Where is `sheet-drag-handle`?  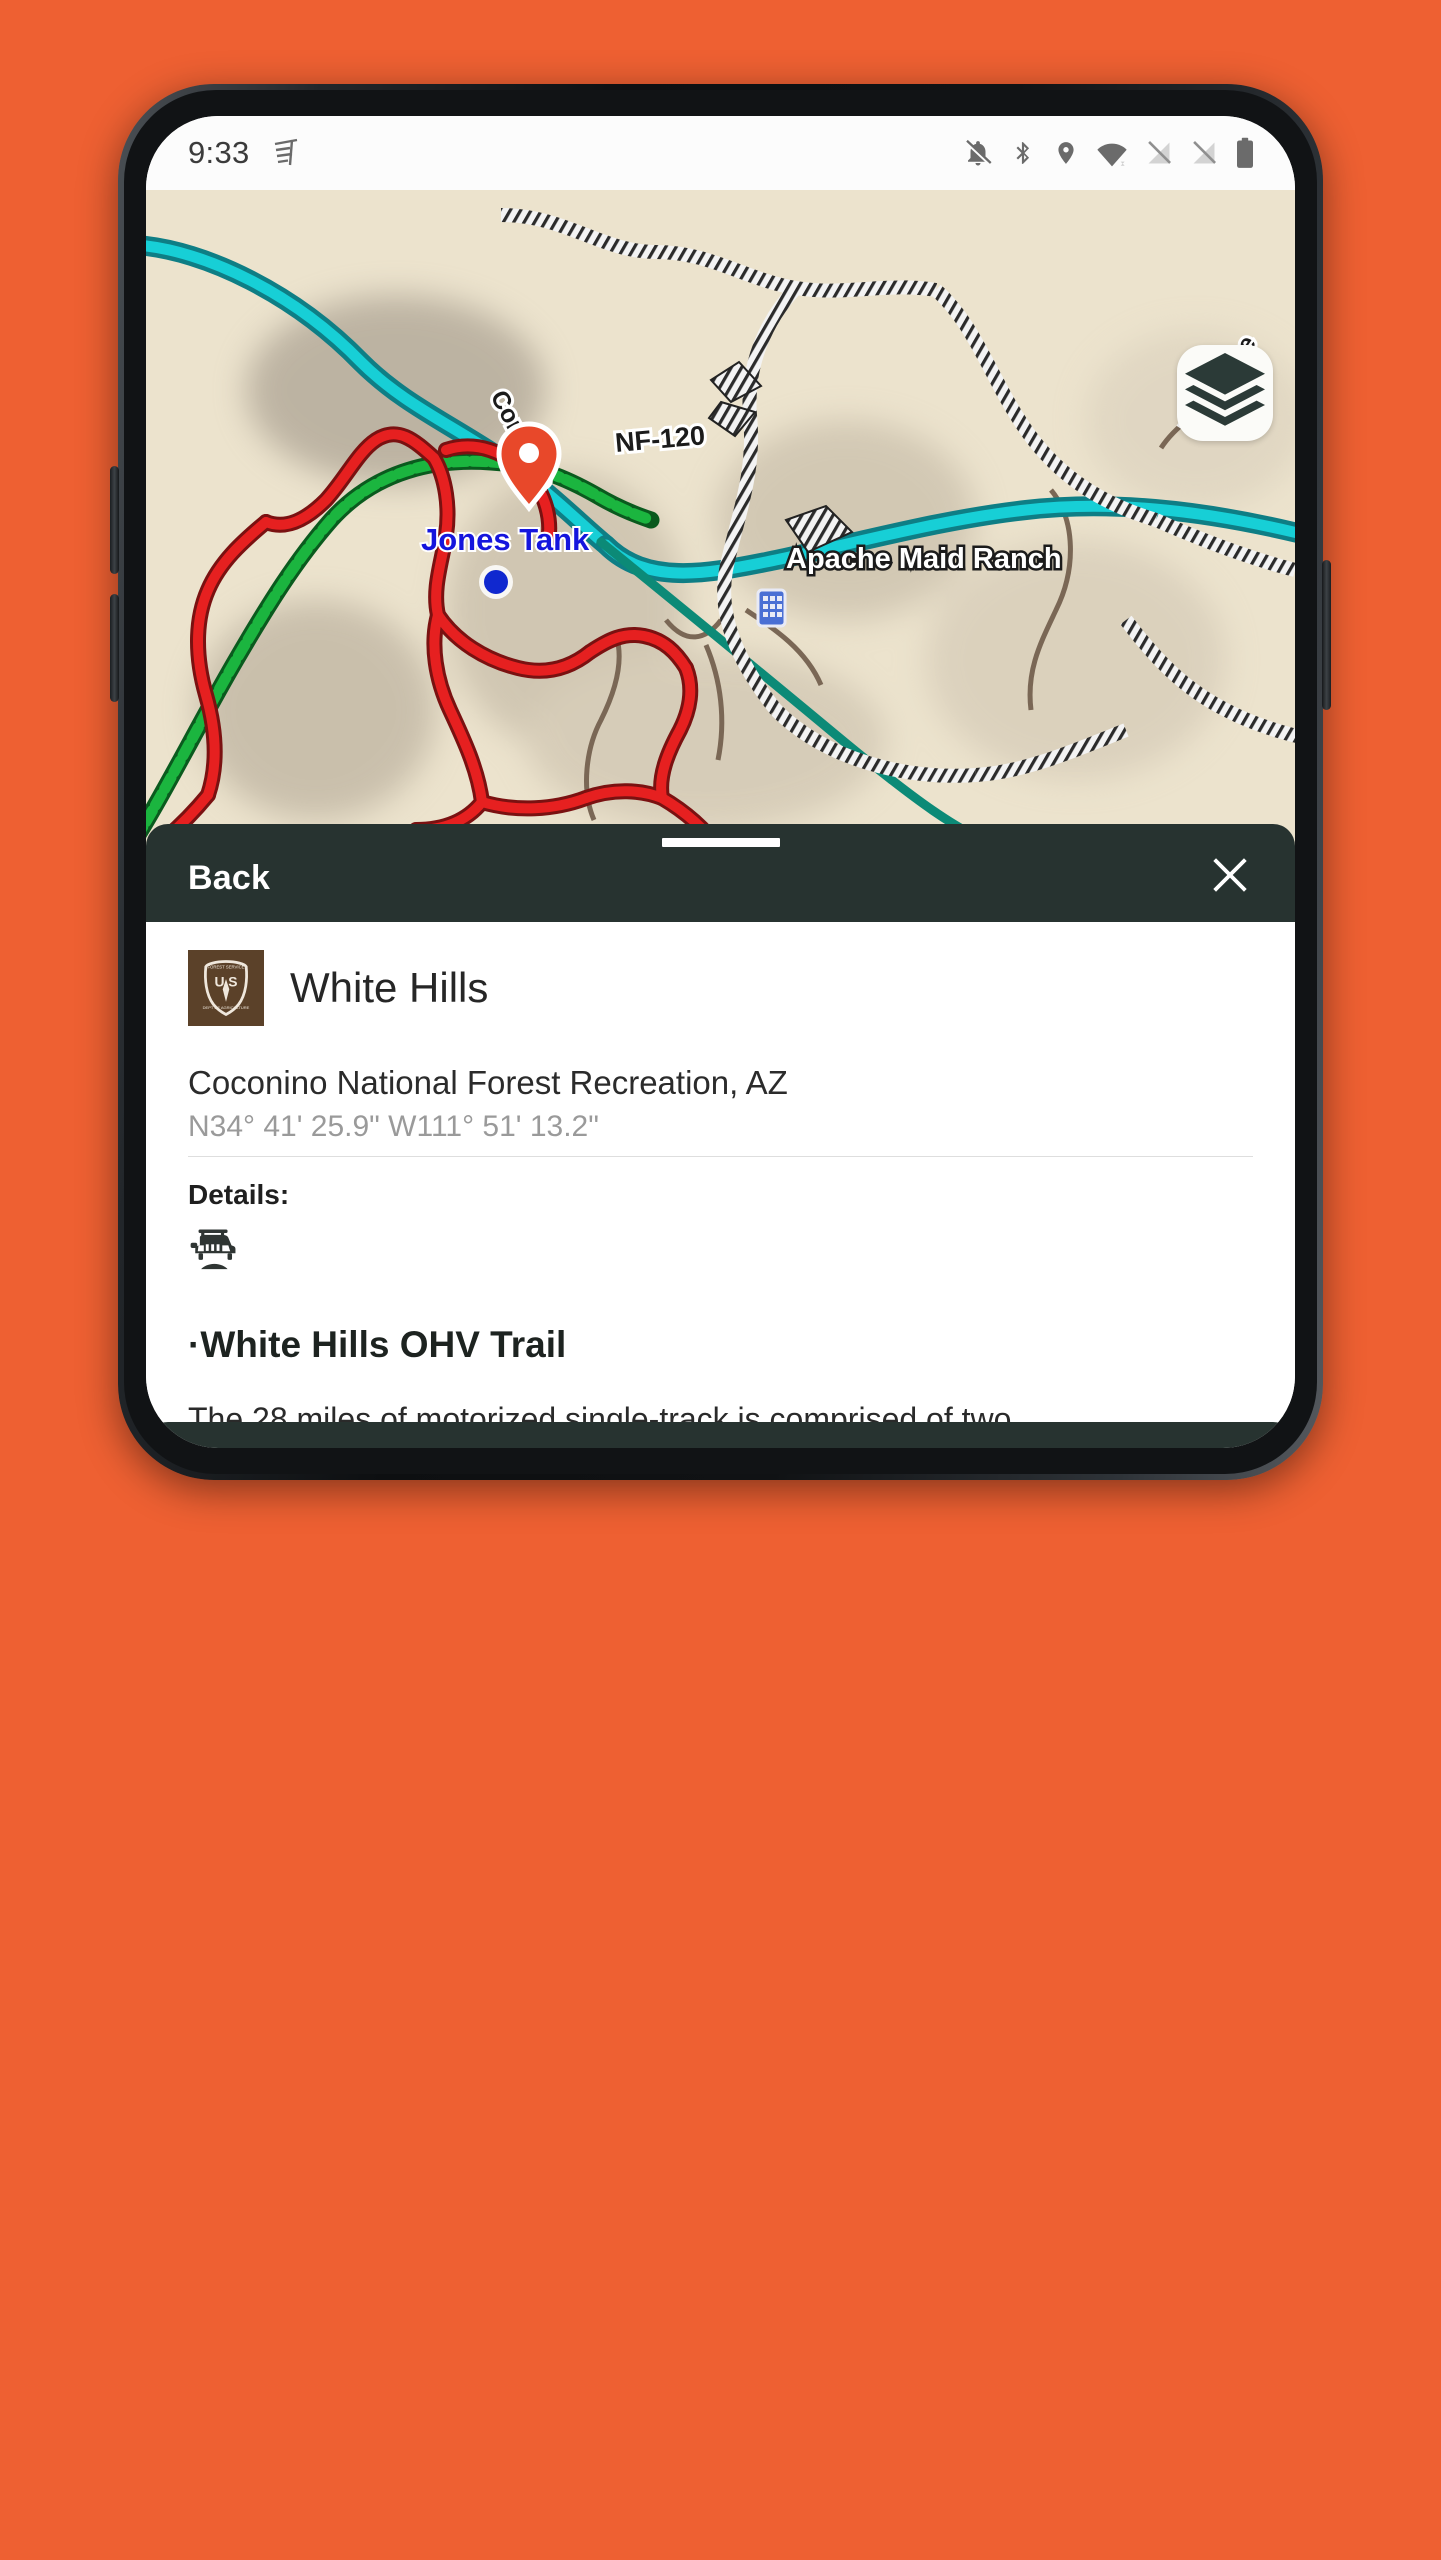
sheet-drag-handle is located at coordinates (720, 842).